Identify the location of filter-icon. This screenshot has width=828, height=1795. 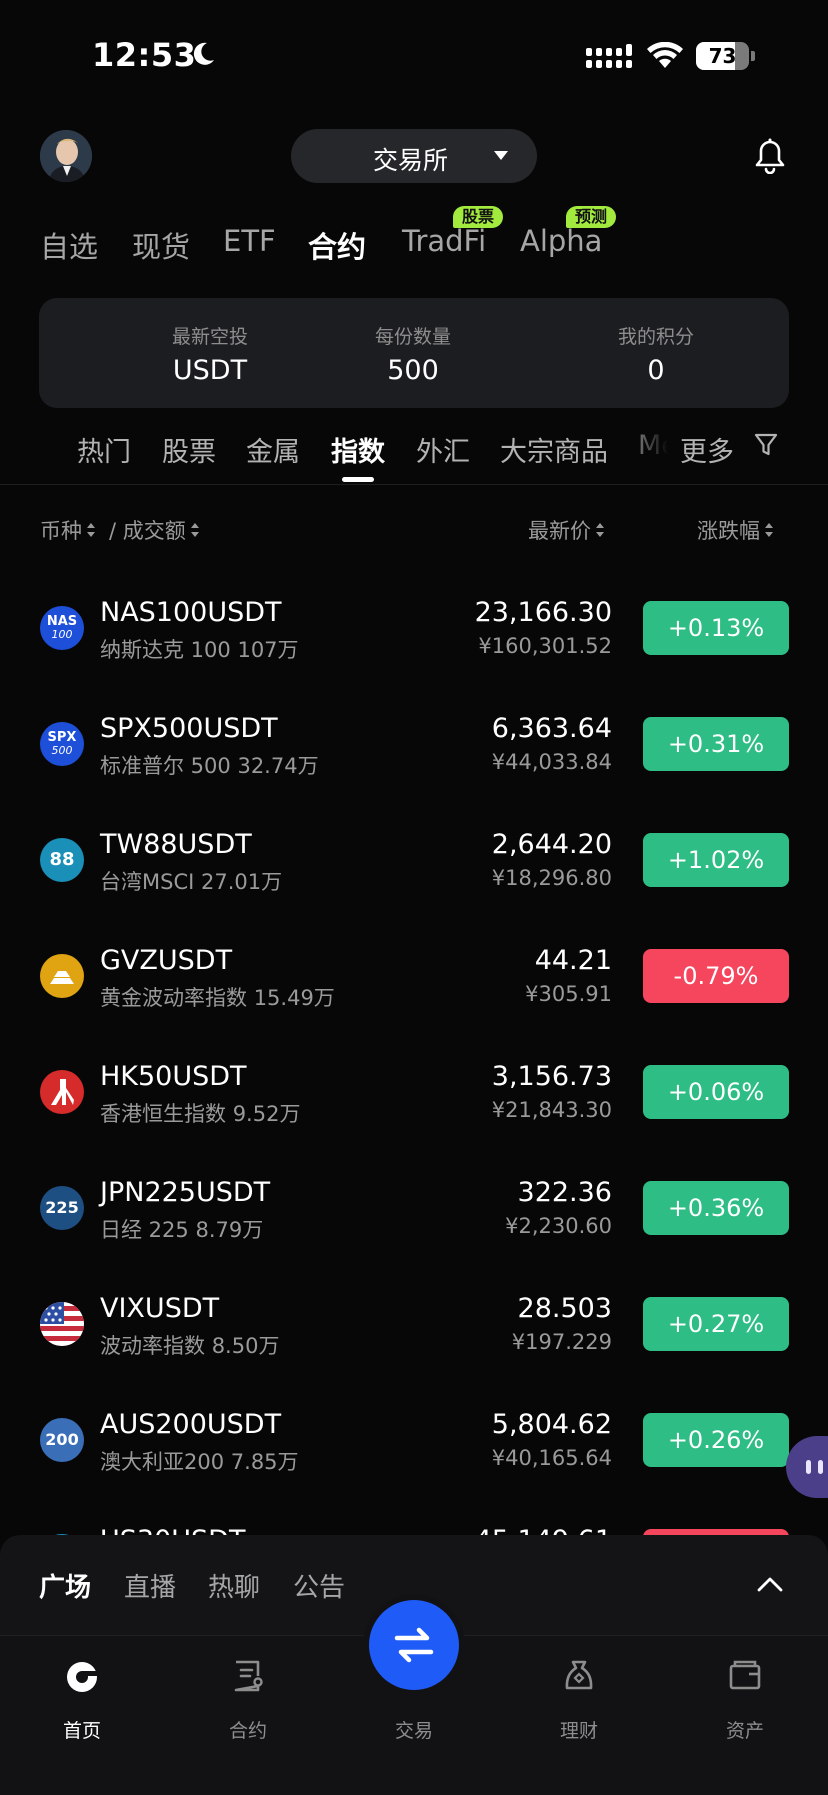
(766, 445).